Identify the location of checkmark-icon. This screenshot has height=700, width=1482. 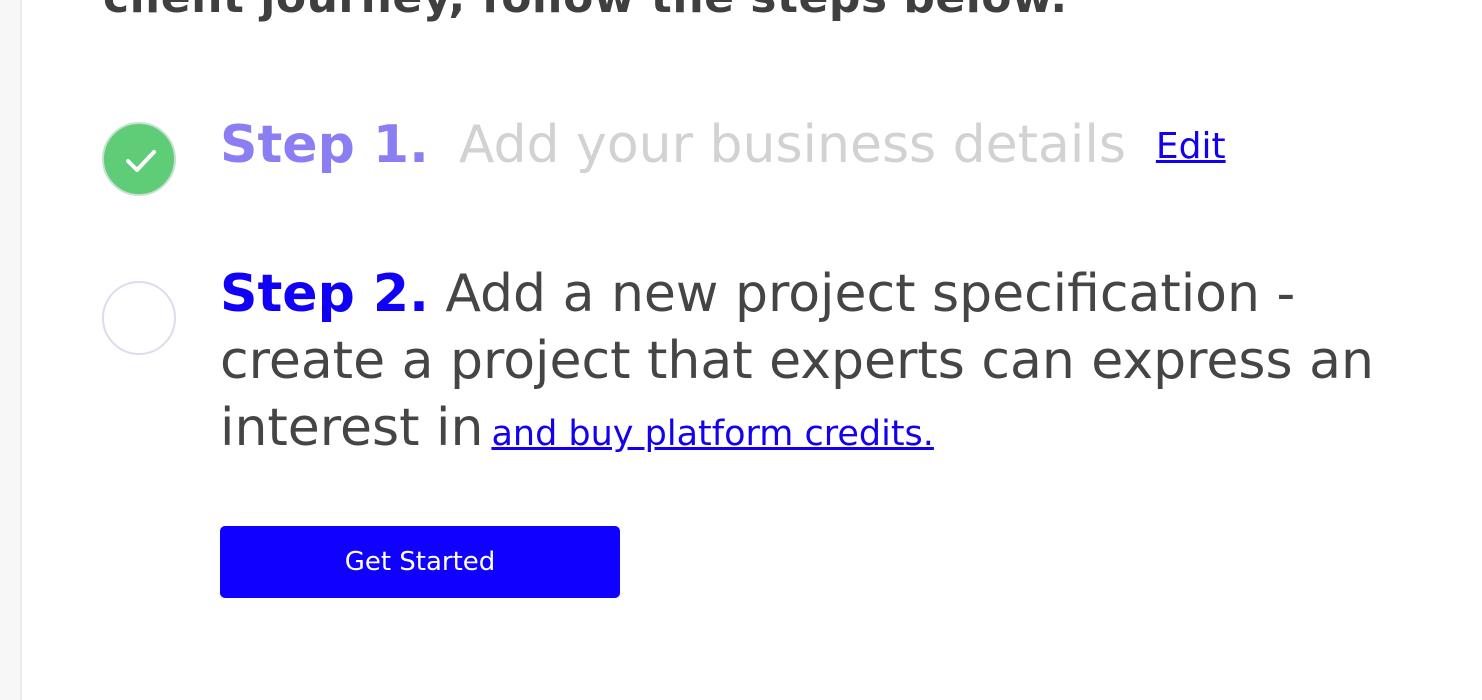
(141, 161).